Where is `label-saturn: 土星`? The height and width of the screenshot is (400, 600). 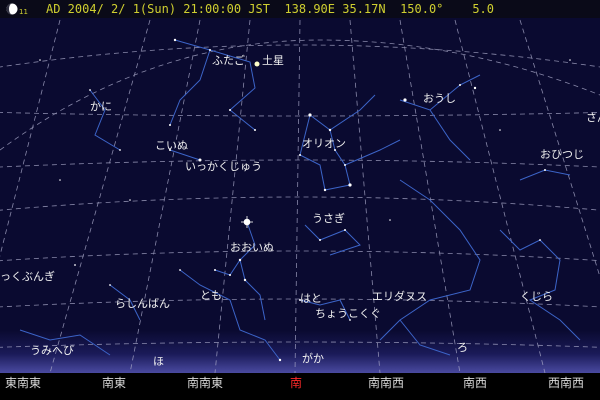
label-saturn: 土星 is located at coordinates (273, 60).